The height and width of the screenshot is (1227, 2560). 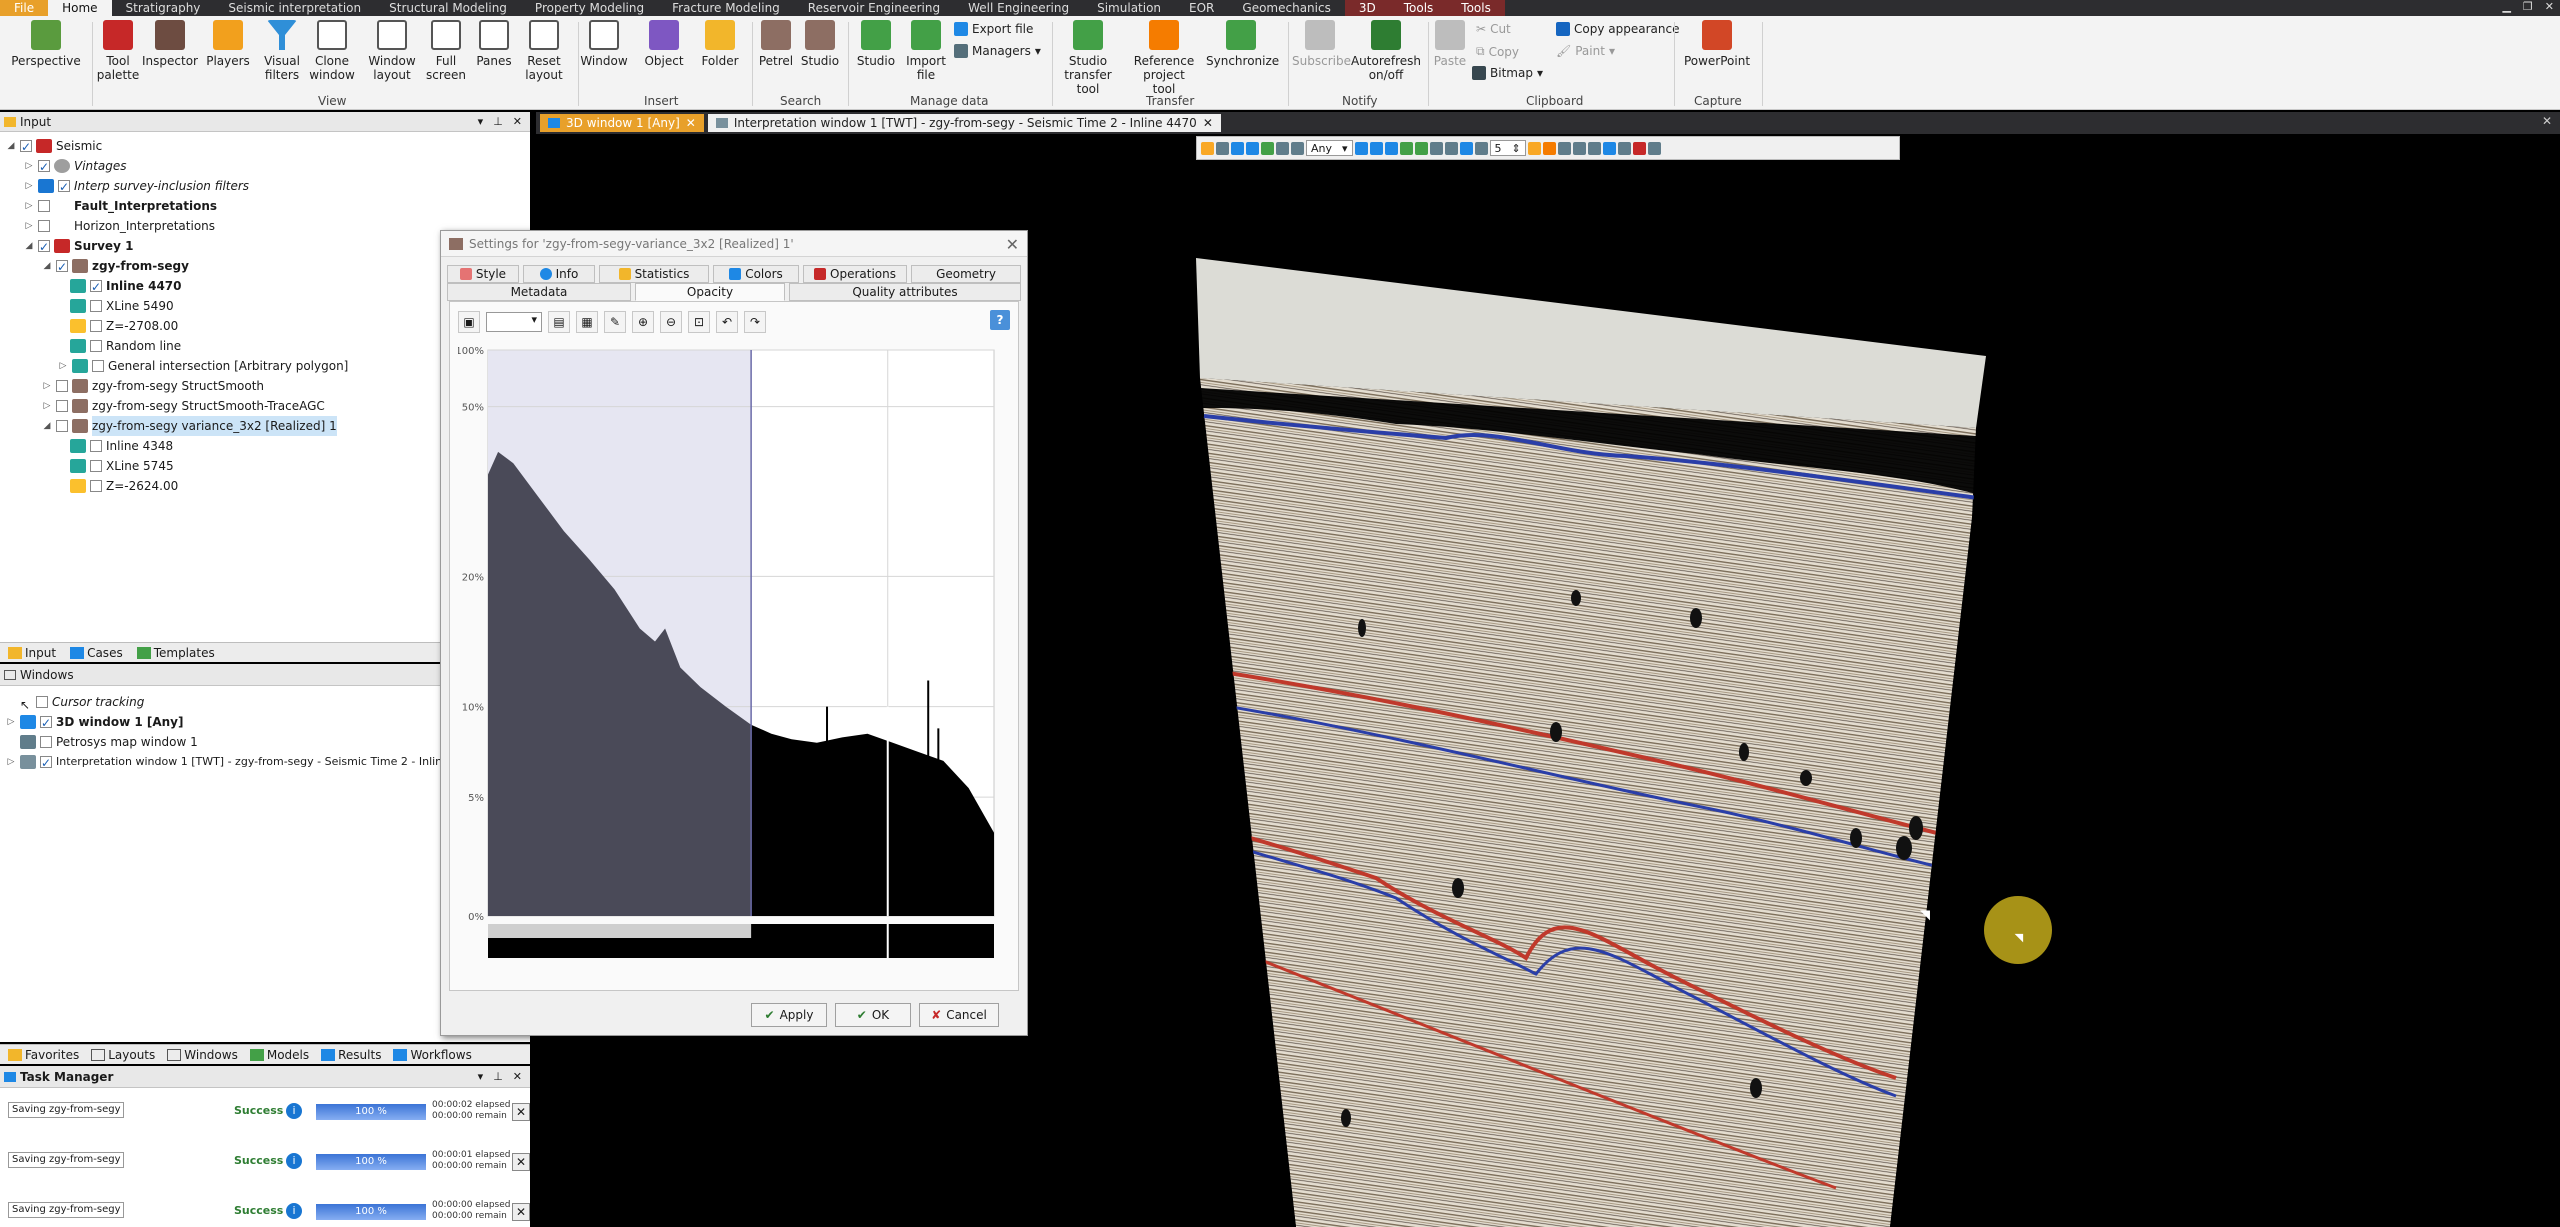 What do you see at coordinates (604, 44) in the screenshot?
I see `window-button: Window` at bounding box center [604, 44].